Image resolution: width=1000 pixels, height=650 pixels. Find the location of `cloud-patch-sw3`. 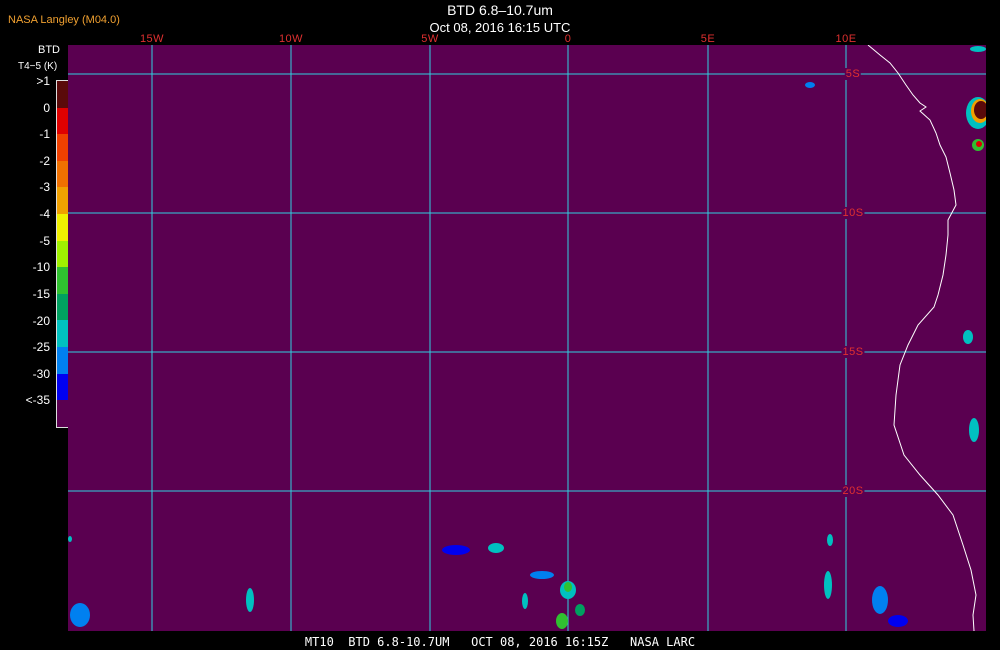

cloud-patch-sw3 is located at coordinates (70, 539).